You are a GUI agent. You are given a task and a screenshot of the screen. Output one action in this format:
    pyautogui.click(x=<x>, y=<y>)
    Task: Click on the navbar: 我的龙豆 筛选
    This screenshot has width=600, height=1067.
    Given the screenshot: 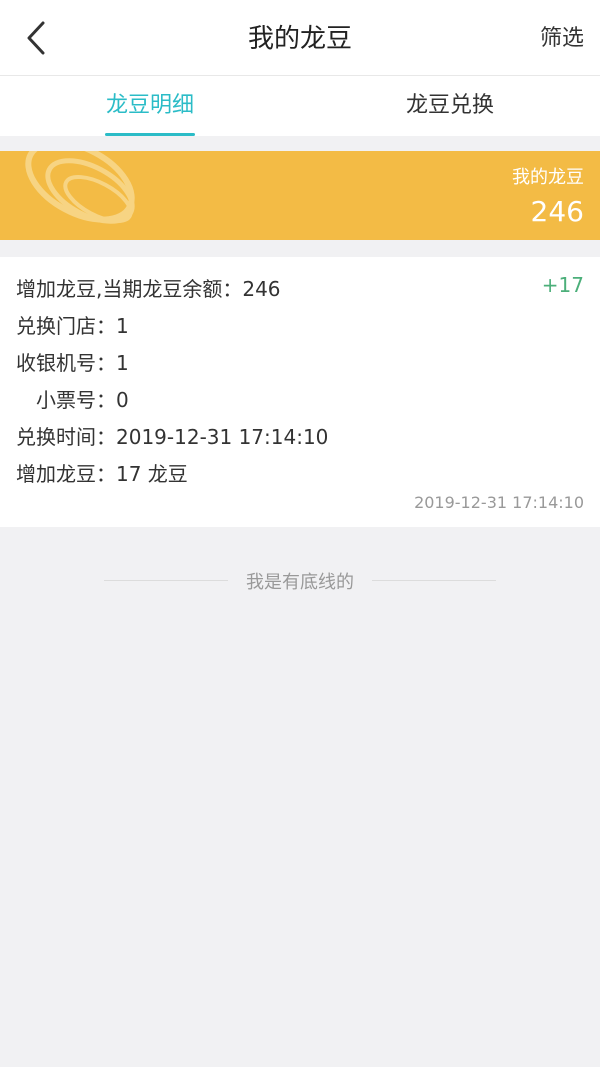 What is the action you would take?
    pyautogui.click(x=300, y=38)
    